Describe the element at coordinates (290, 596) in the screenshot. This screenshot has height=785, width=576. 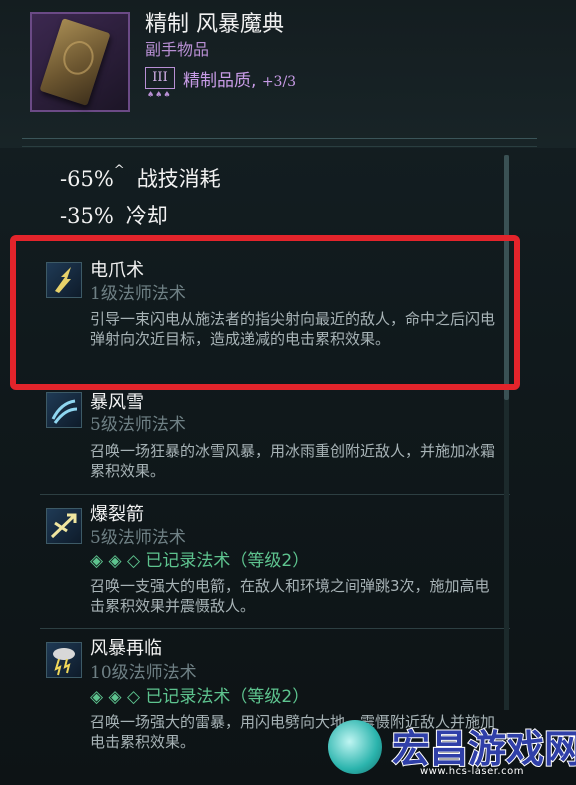
I see `skill-description: 召唤一支强大的电箭，在敌人和环境之间弹跳3次，施加高电击累积效果并震慑敌人。` at that location.